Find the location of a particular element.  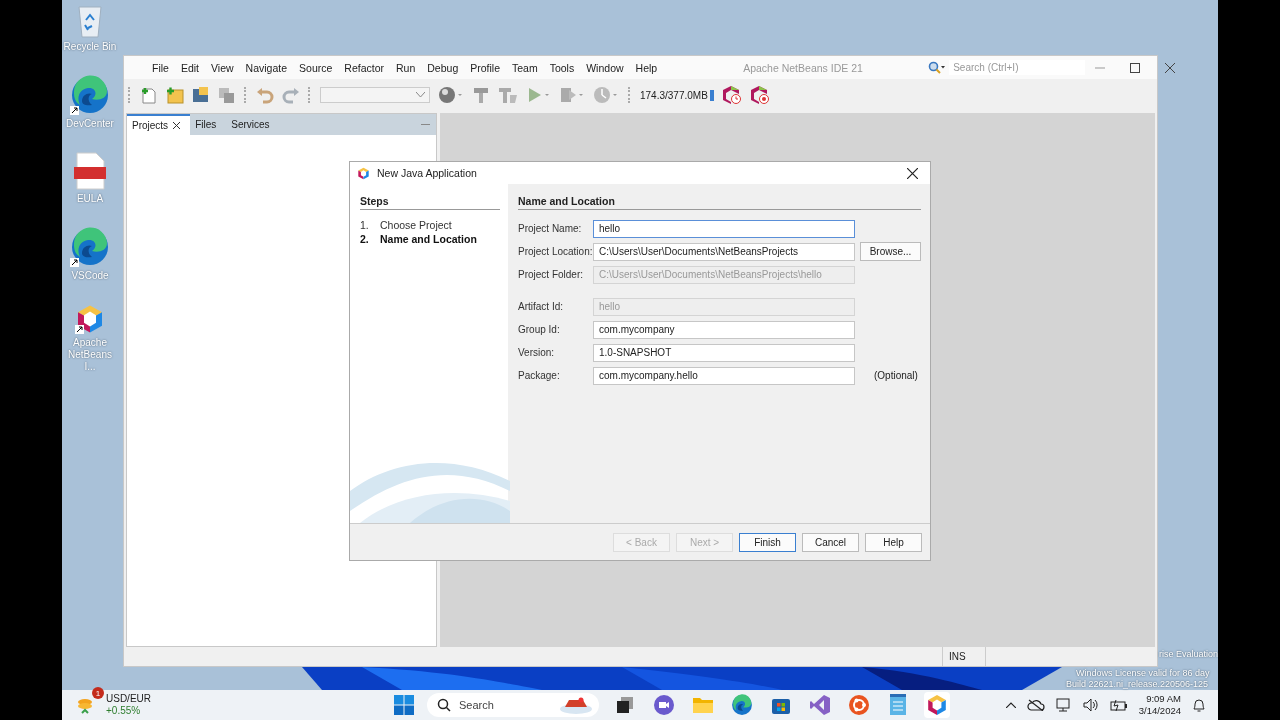

menu-item: Source is located at coordinates (316, 67).